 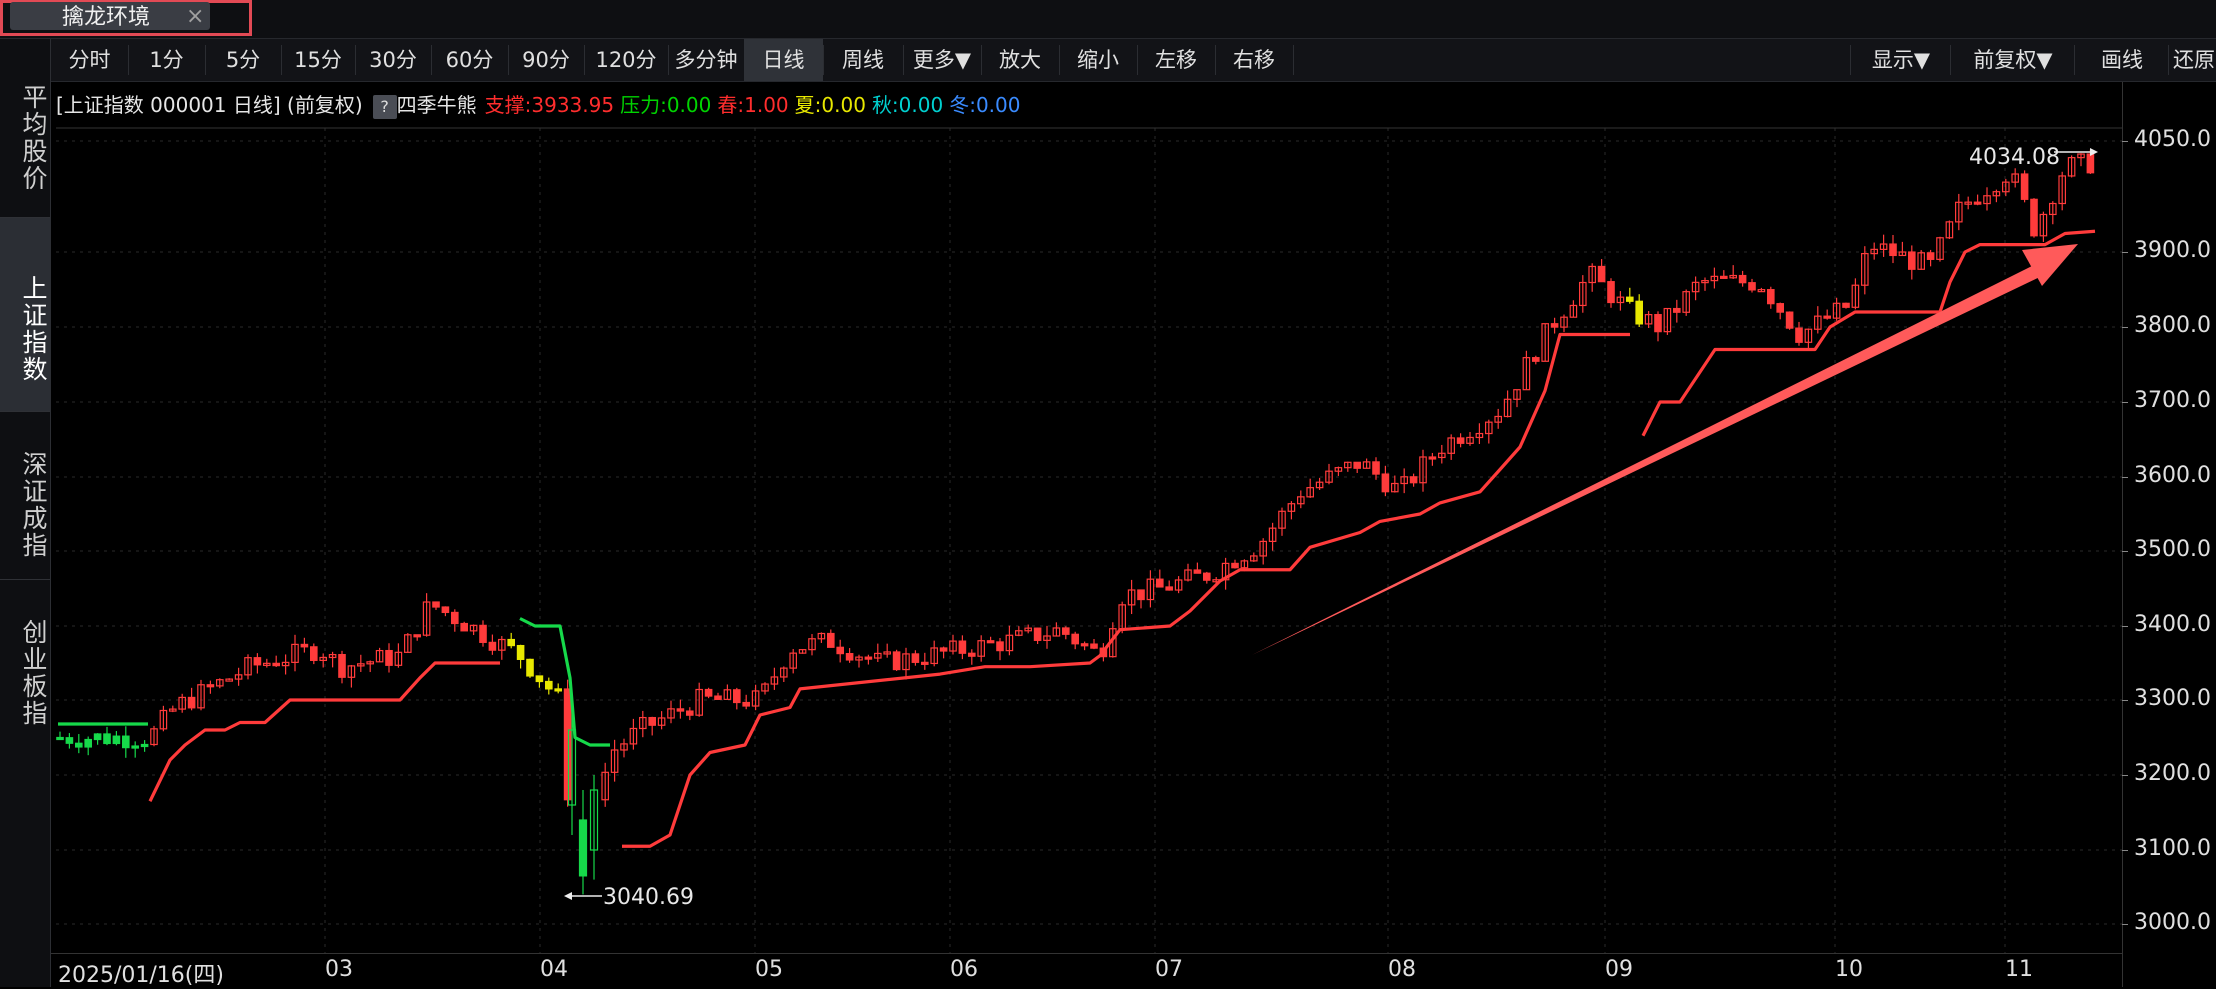 I want to click on price-tick-label: 3100.0, so click(x=2172, y=848).